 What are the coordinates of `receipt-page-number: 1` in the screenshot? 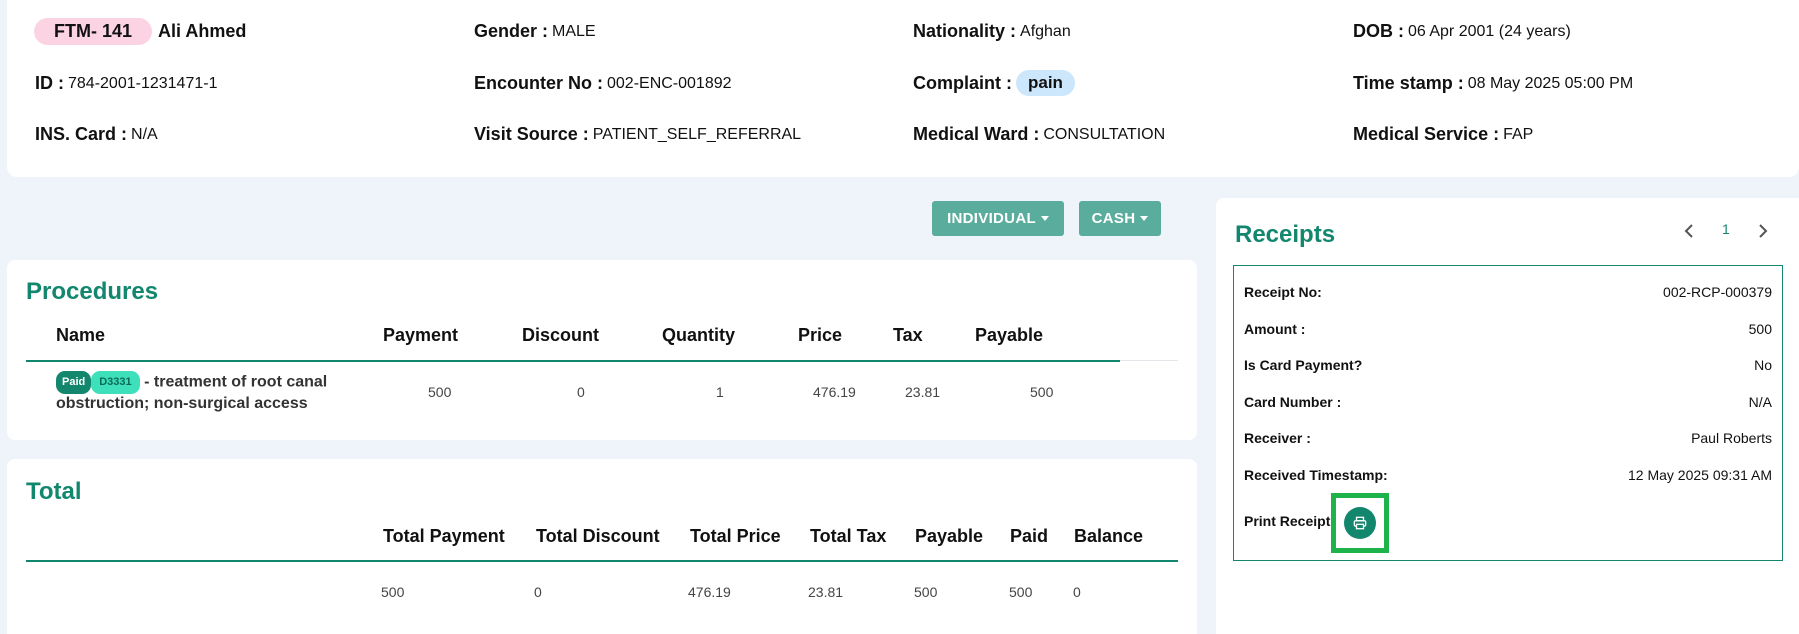 It's located at (1726, 229).